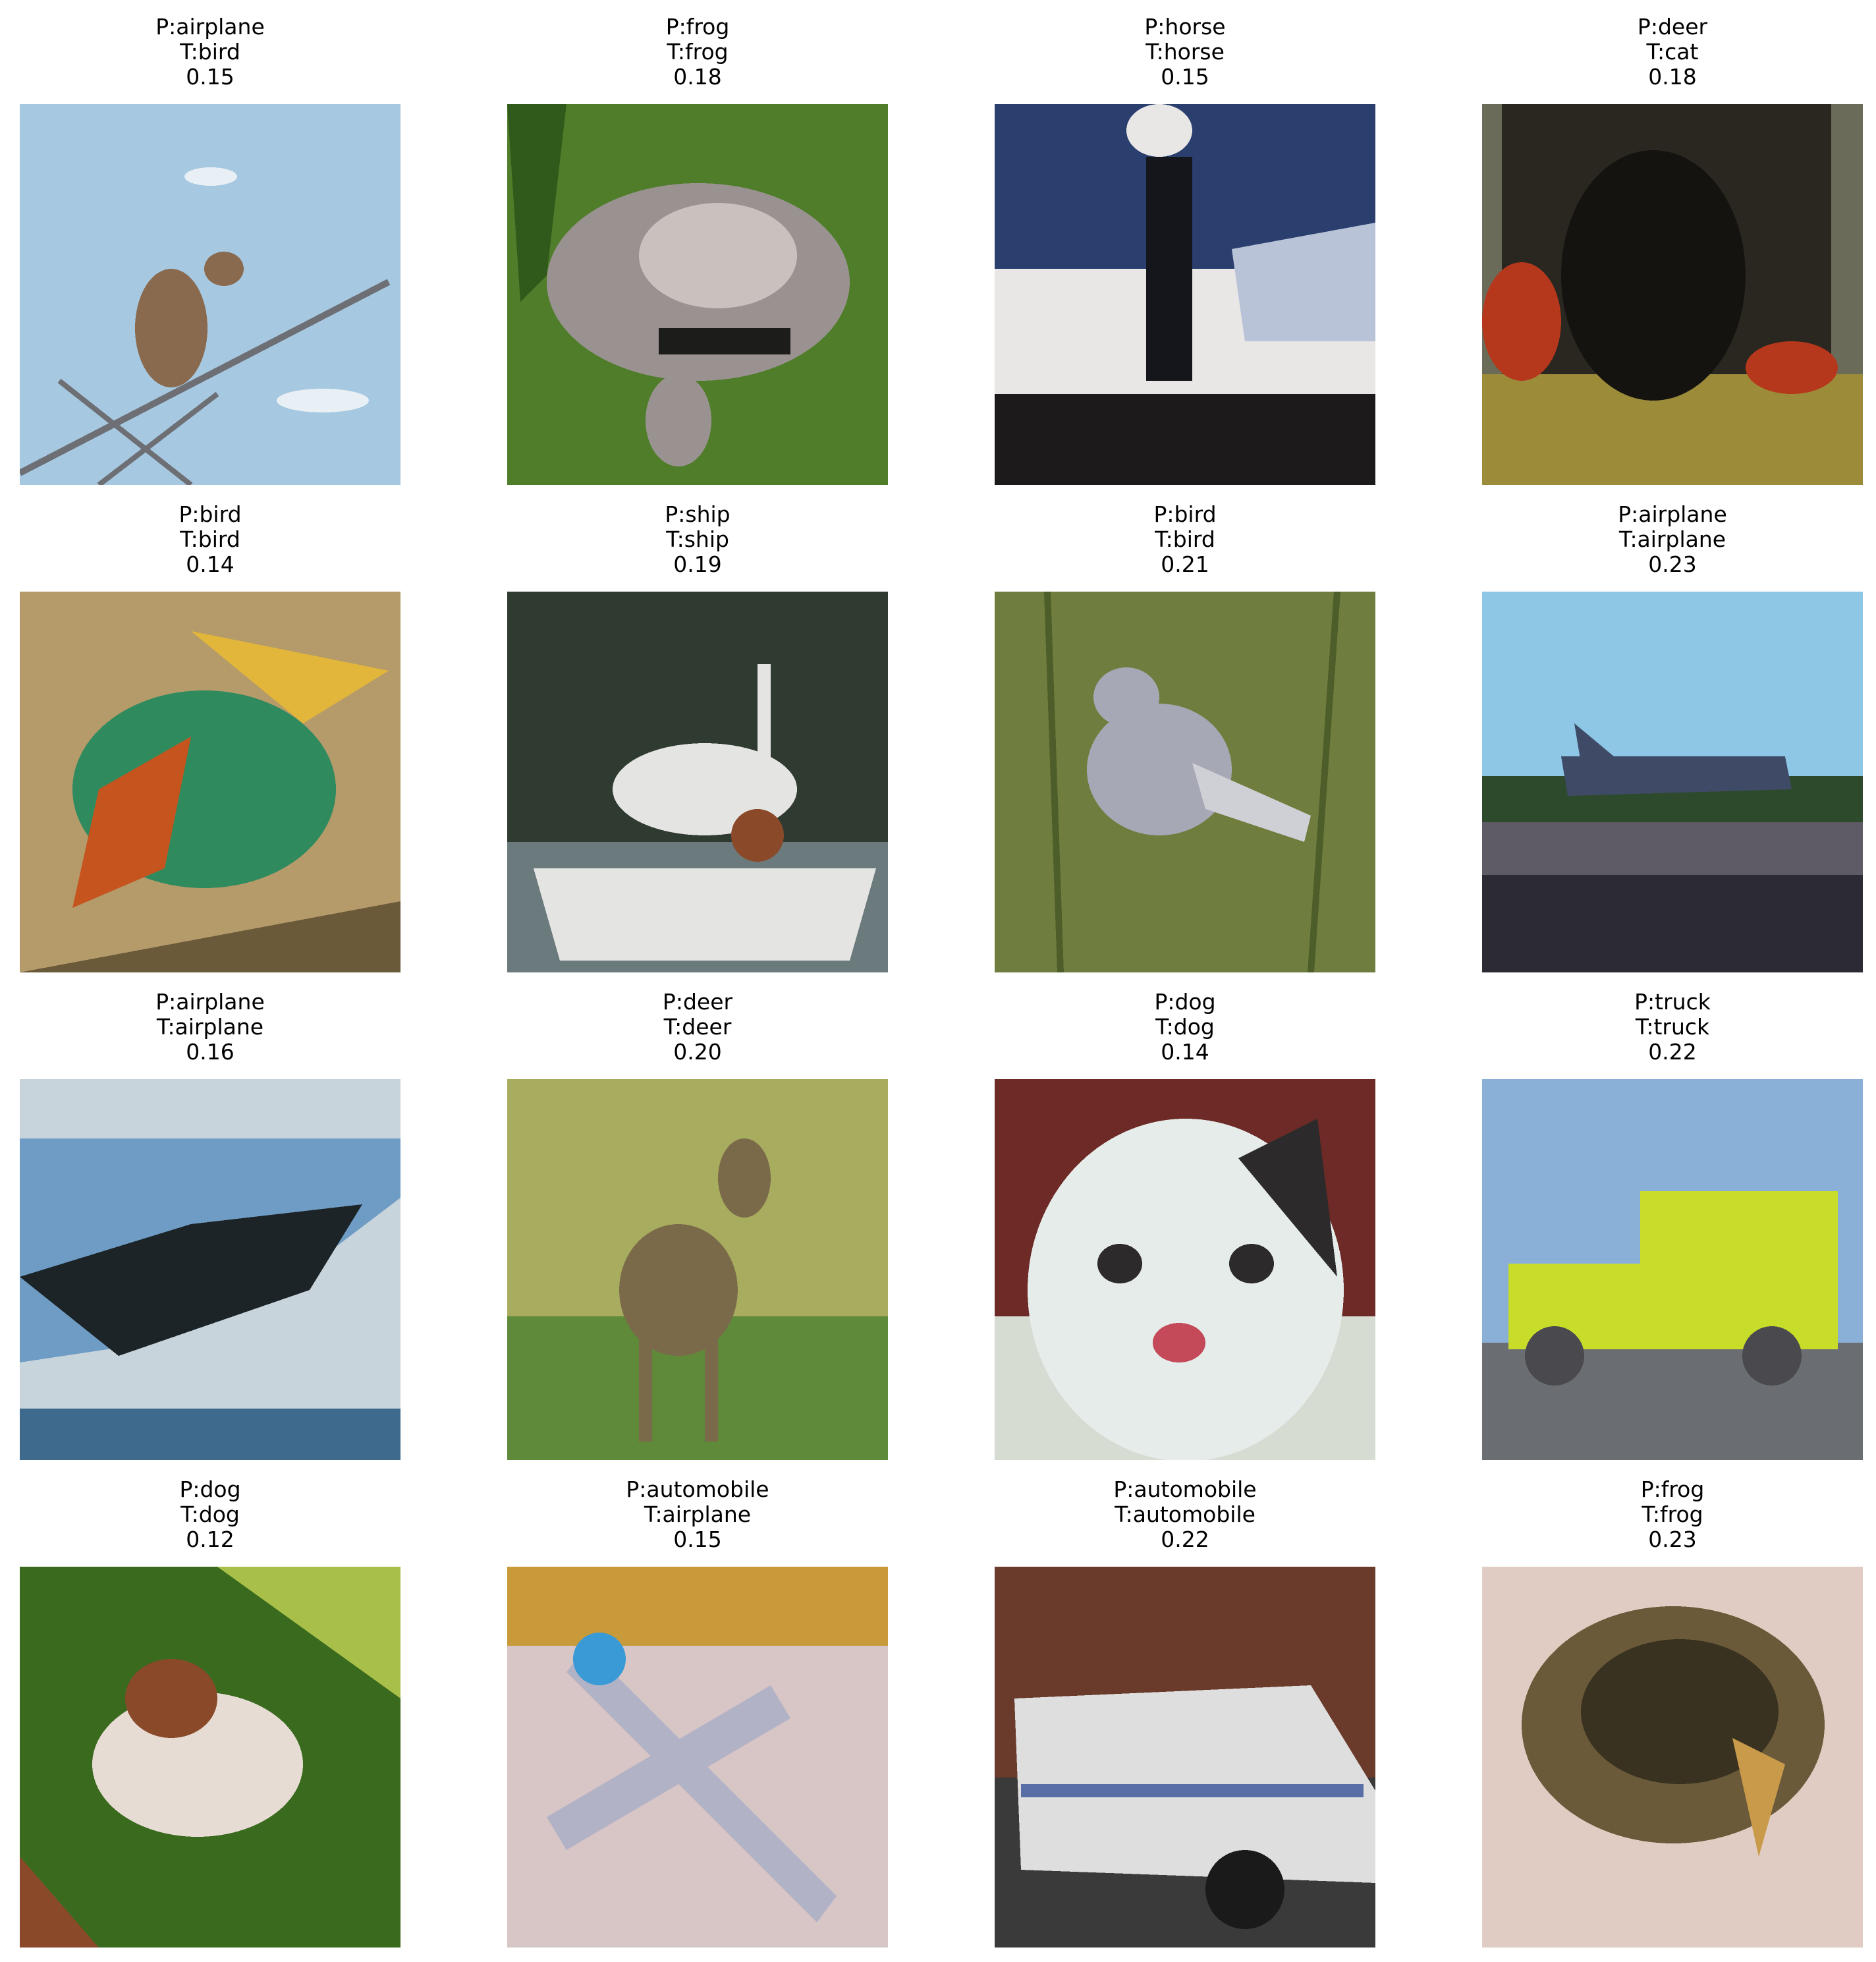  Describe the element at coordinates (1672, 849) in the screenshot. I see `runway` at that location.